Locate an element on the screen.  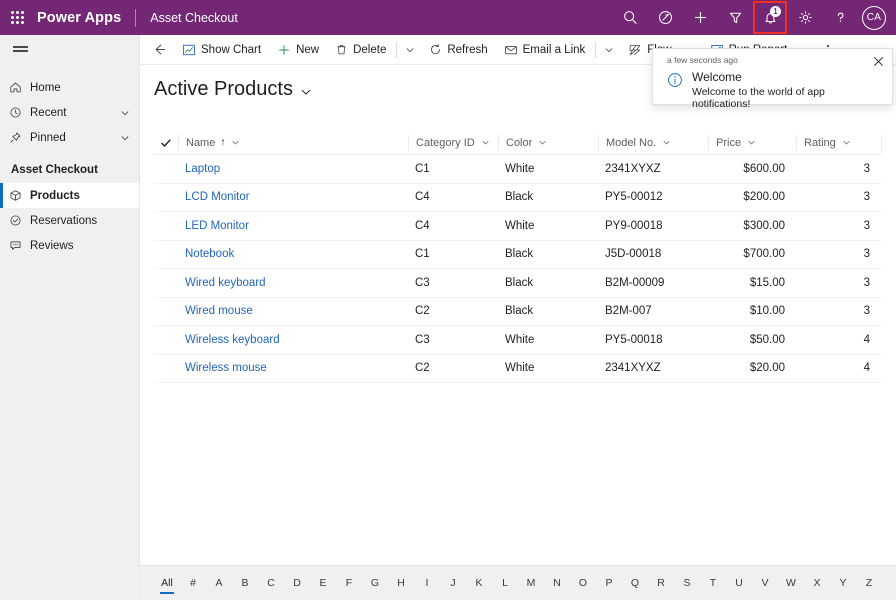
column-header-price: Price is located at coordinates (752, 142).